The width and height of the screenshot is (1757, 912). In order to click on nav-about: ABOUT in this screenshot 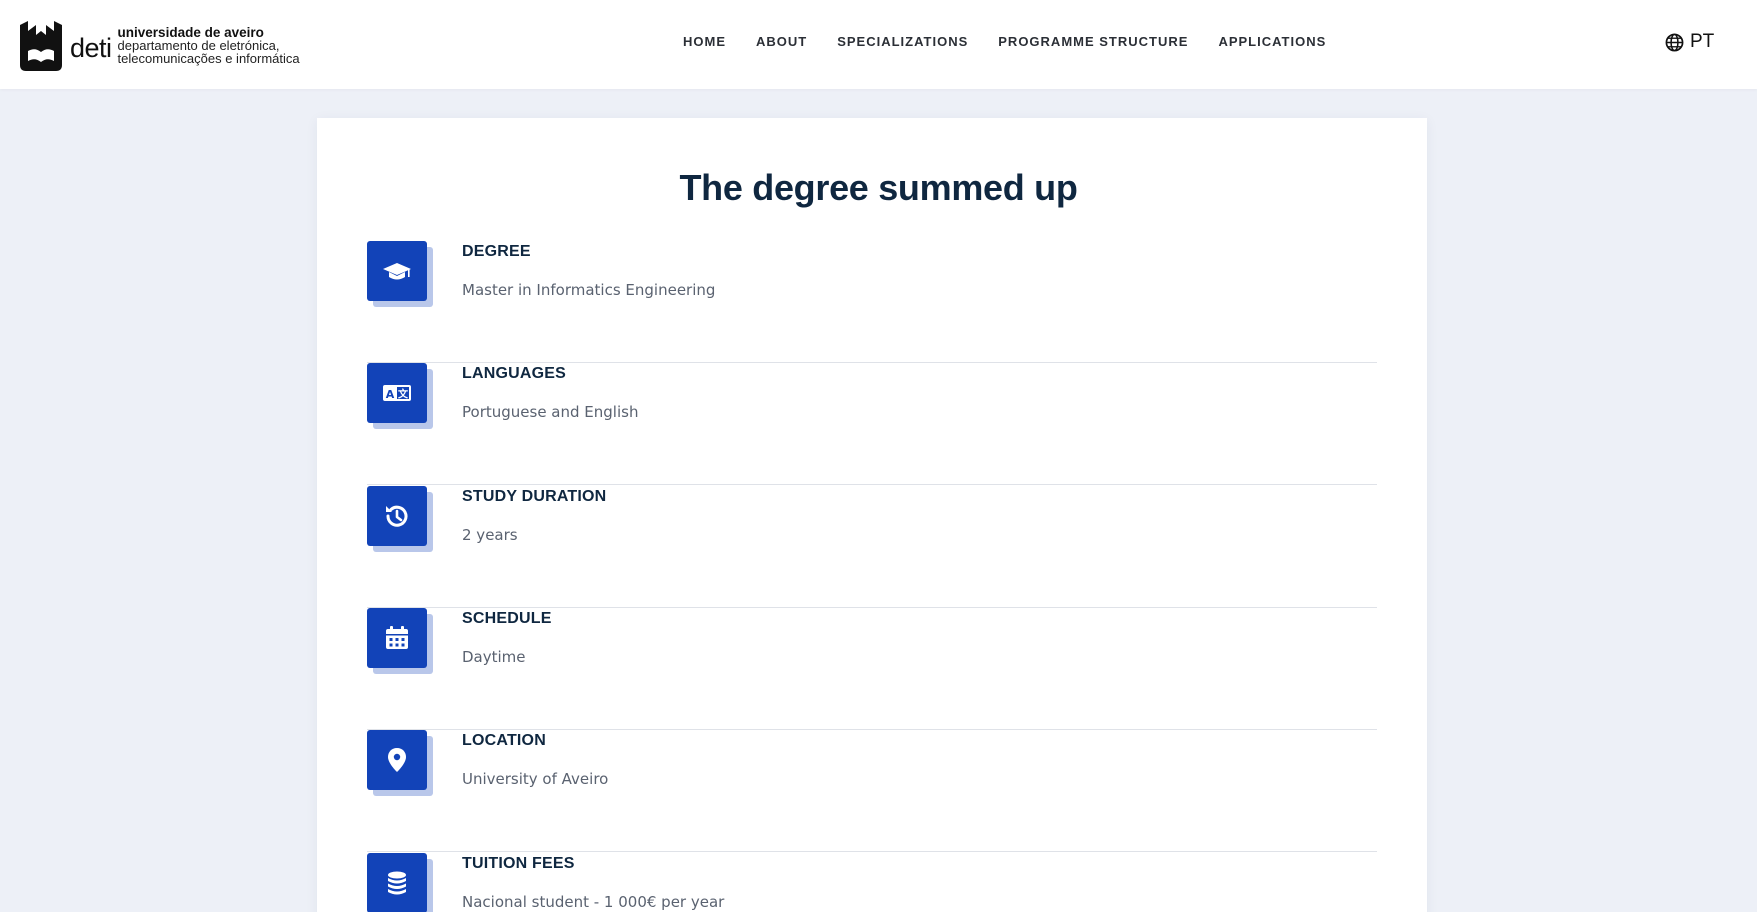, I will do `click(781, 42)`.